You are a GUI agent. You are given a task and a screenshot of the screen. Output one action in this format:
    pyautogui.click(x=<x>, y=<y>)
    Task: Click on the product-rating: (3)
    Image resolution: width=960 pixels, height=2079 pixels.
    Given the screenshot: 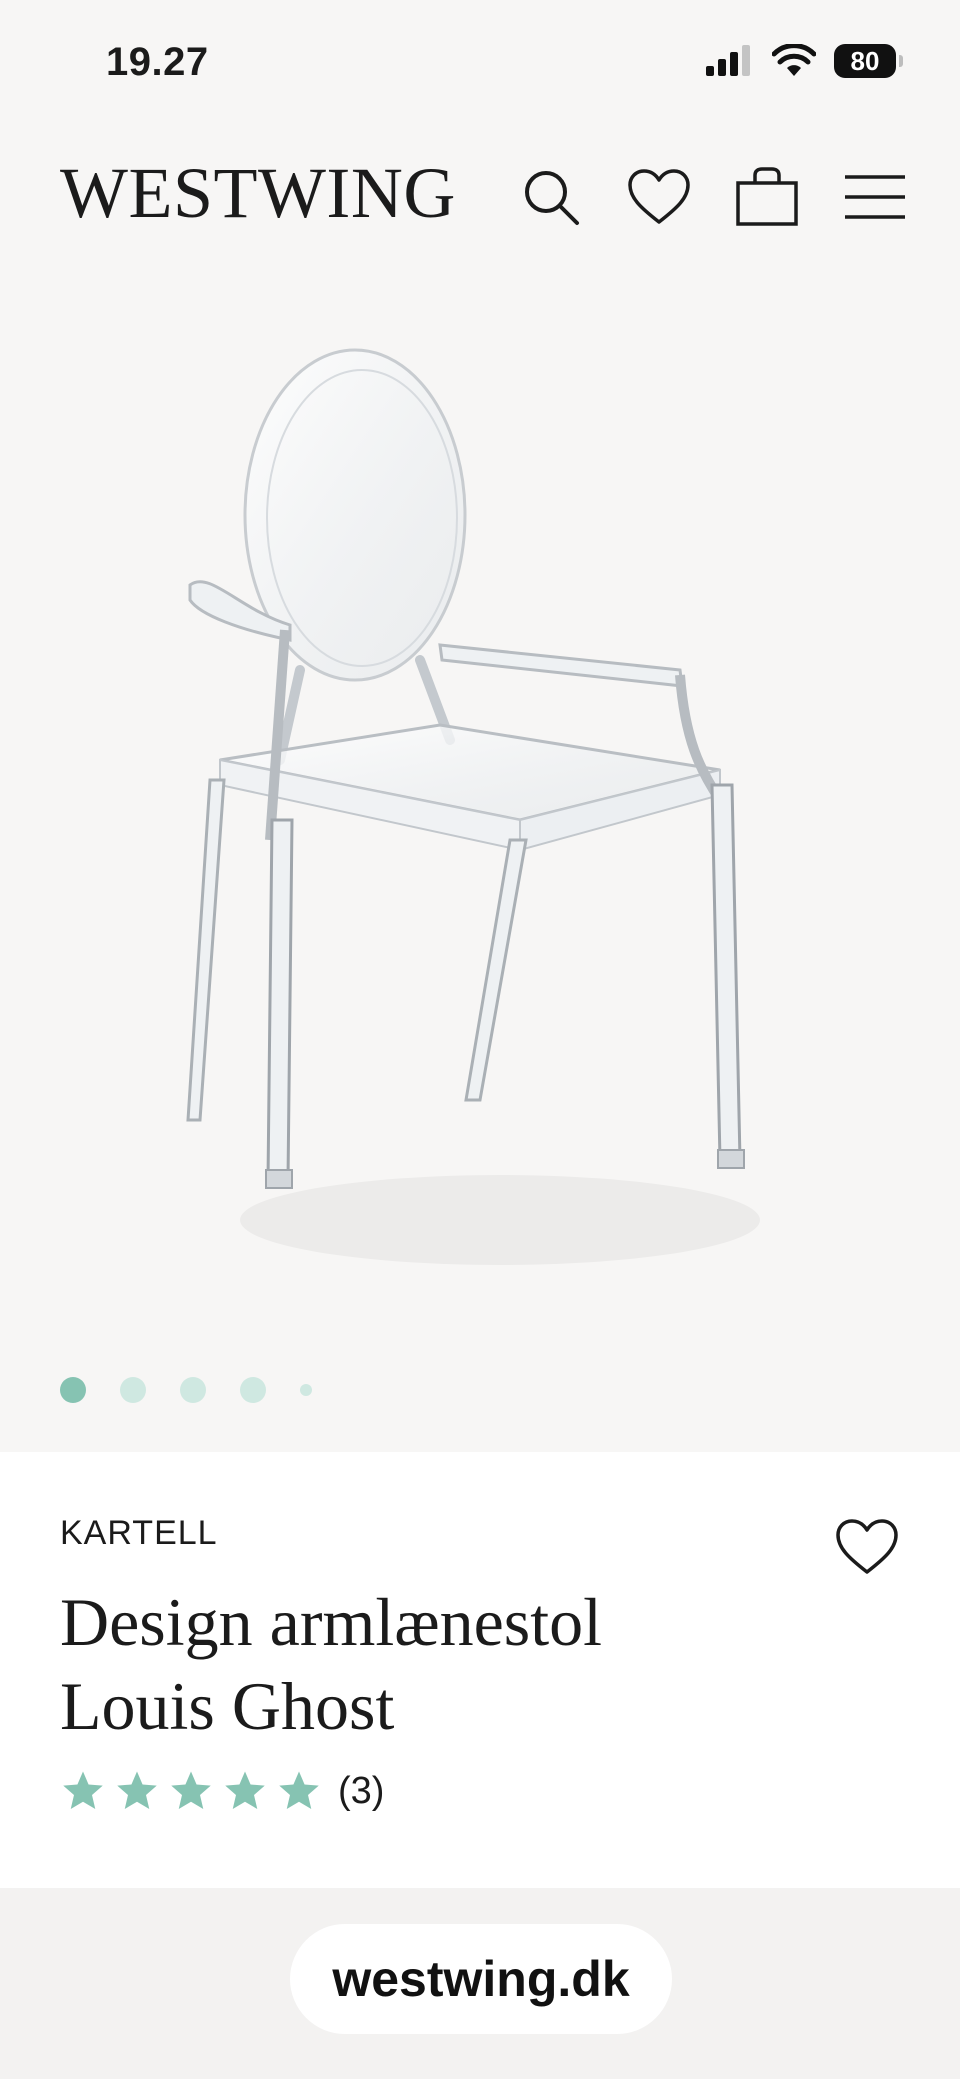 What is the action you would take?
    pyautogui.click(x=222, y=1791)
    